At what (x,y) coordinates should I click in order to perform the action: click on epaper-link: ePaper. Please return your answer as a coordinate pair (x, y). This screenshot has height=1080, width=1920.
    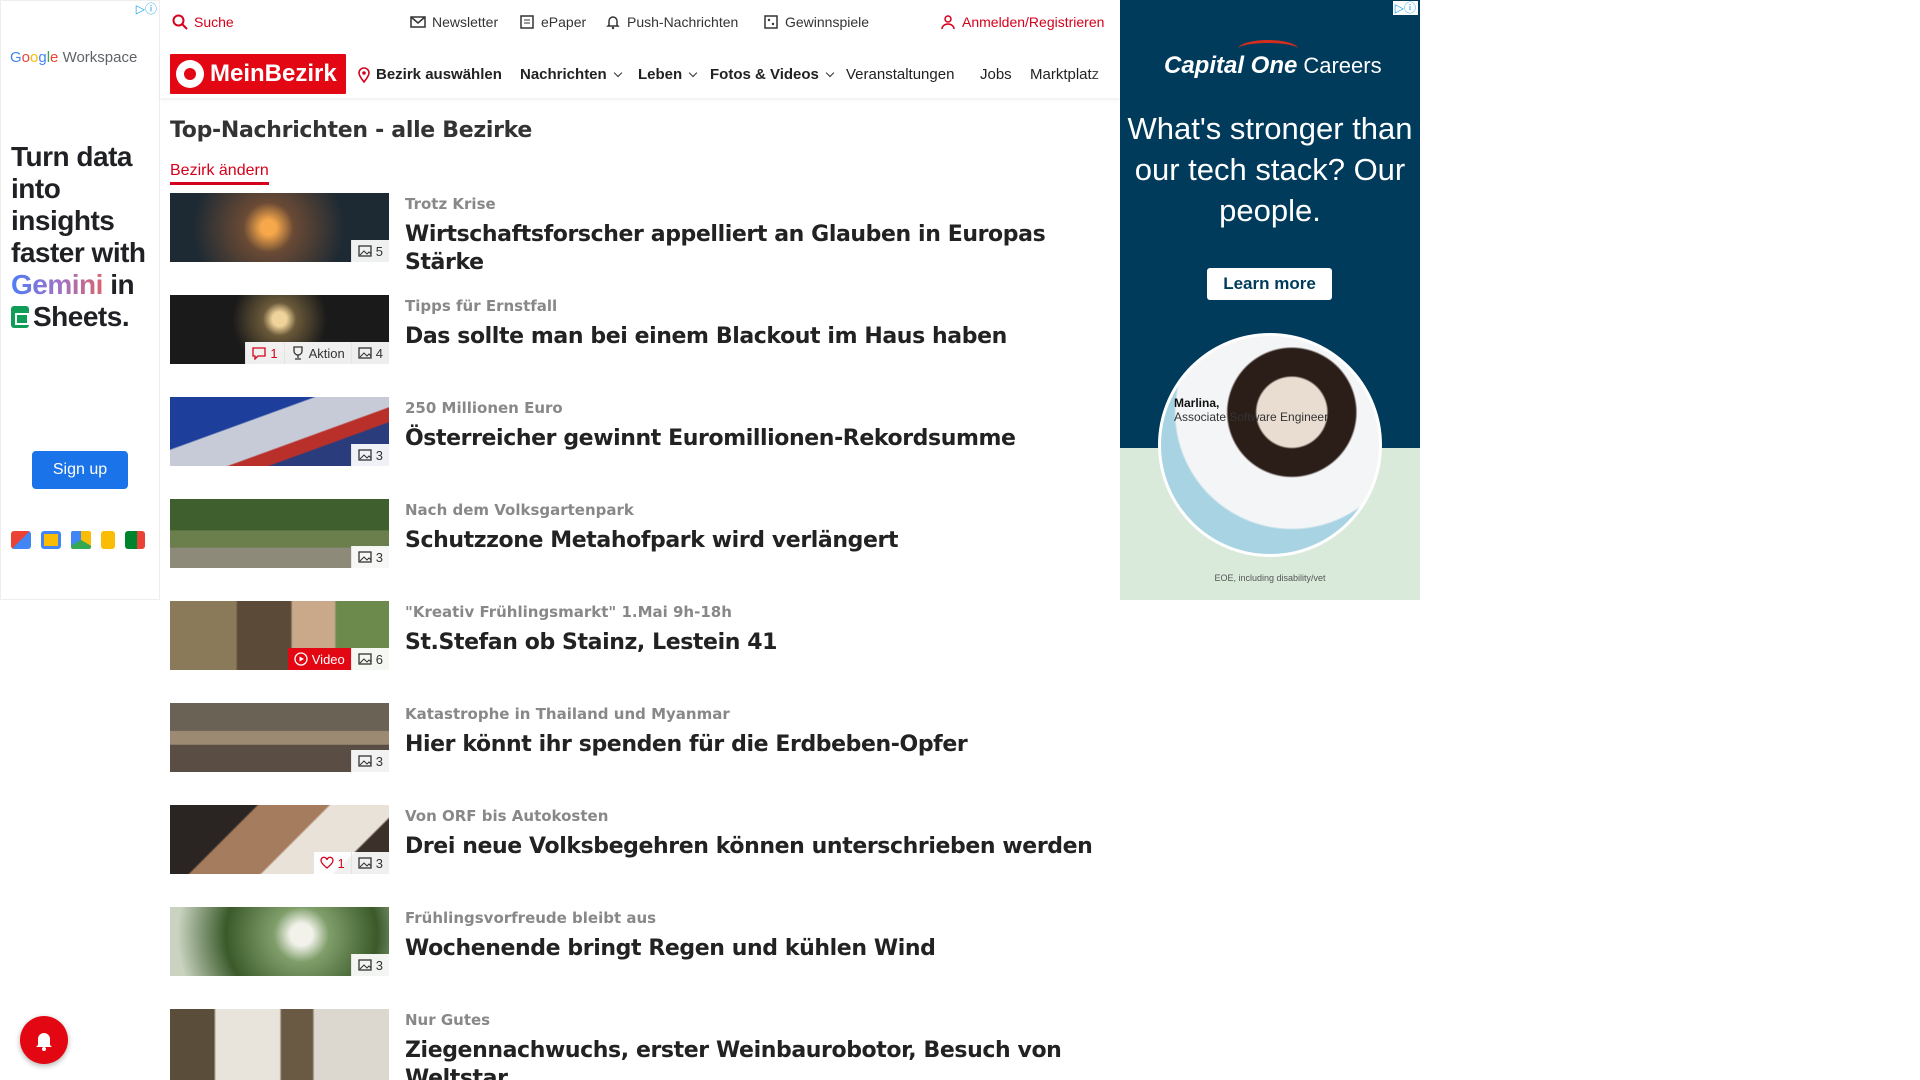
    Looking at the image, I should click on (552, 22).